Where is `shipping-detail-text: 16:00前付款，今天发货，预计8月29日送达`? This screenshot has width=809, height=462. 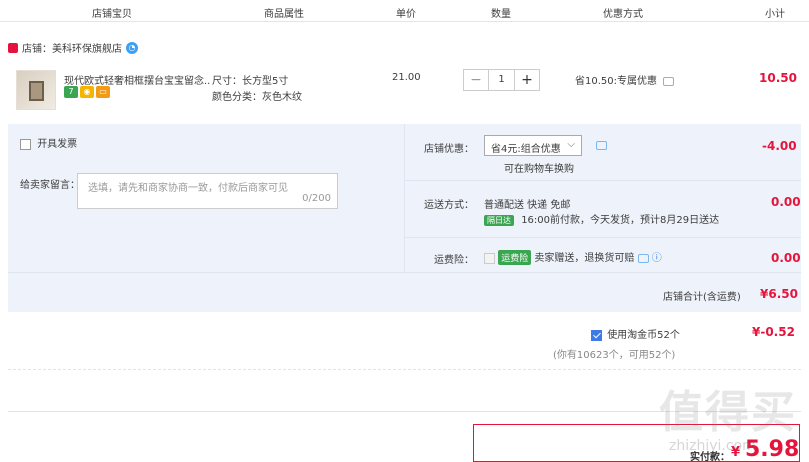
shipping-detail-text: 16:00前付款，今天发货，预计8月29日送达 is located at coordinates (620, 220).